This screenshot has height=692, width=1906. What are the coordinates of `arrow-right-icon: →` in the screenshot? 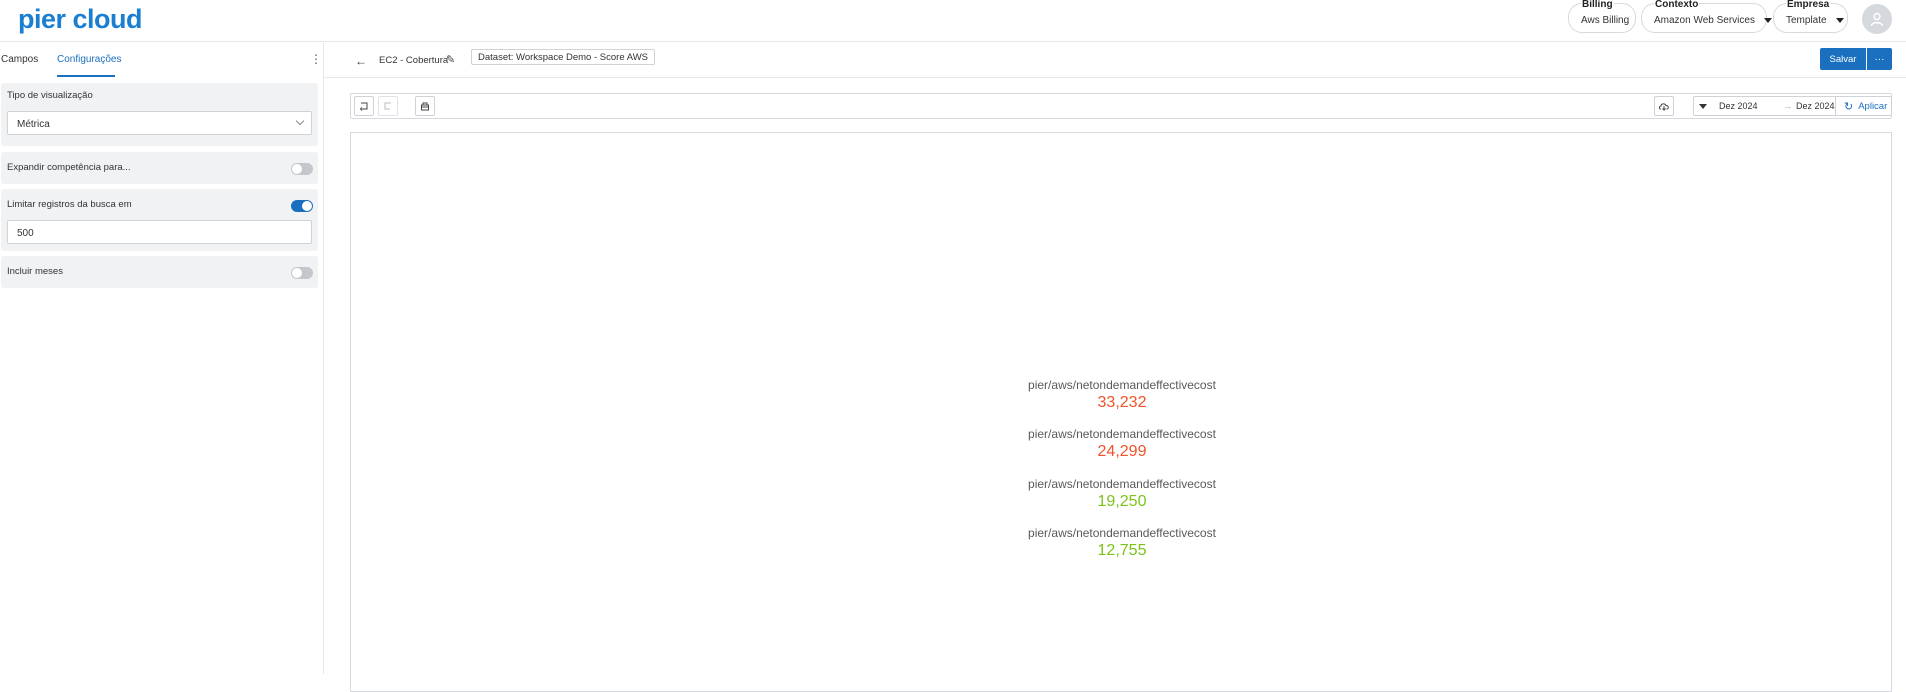 It's located at (1787, 106).